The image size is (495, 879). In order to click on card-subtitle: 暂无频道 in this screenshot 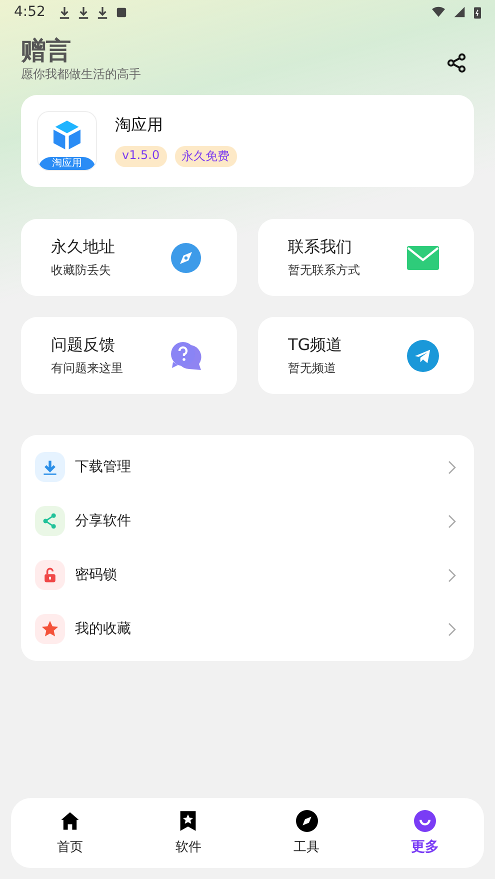, I will do `click(312, 368)`.